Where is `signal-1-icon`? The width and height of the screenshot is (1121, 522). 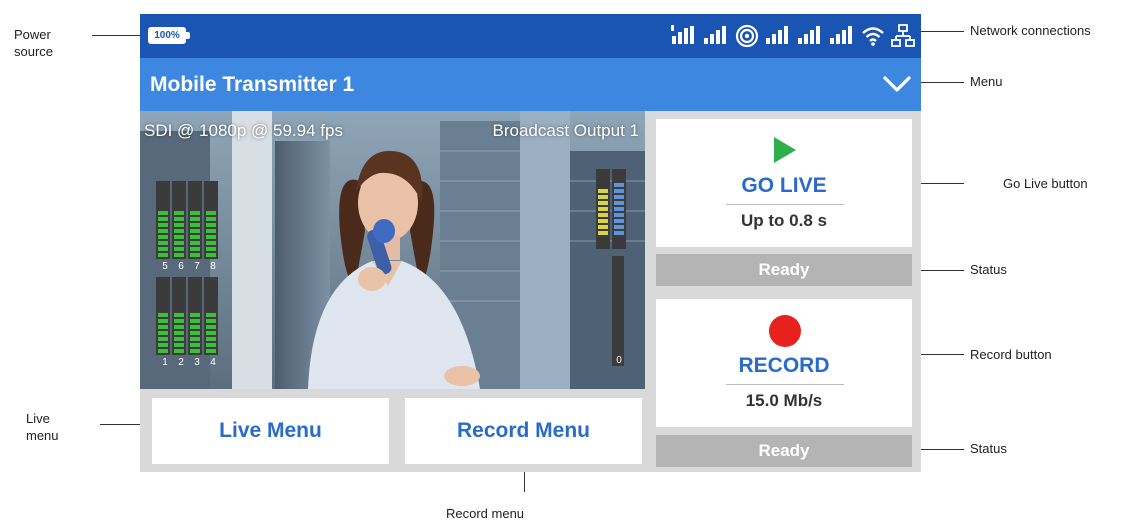 signal-1-icon is located at coordinates (684, 36).